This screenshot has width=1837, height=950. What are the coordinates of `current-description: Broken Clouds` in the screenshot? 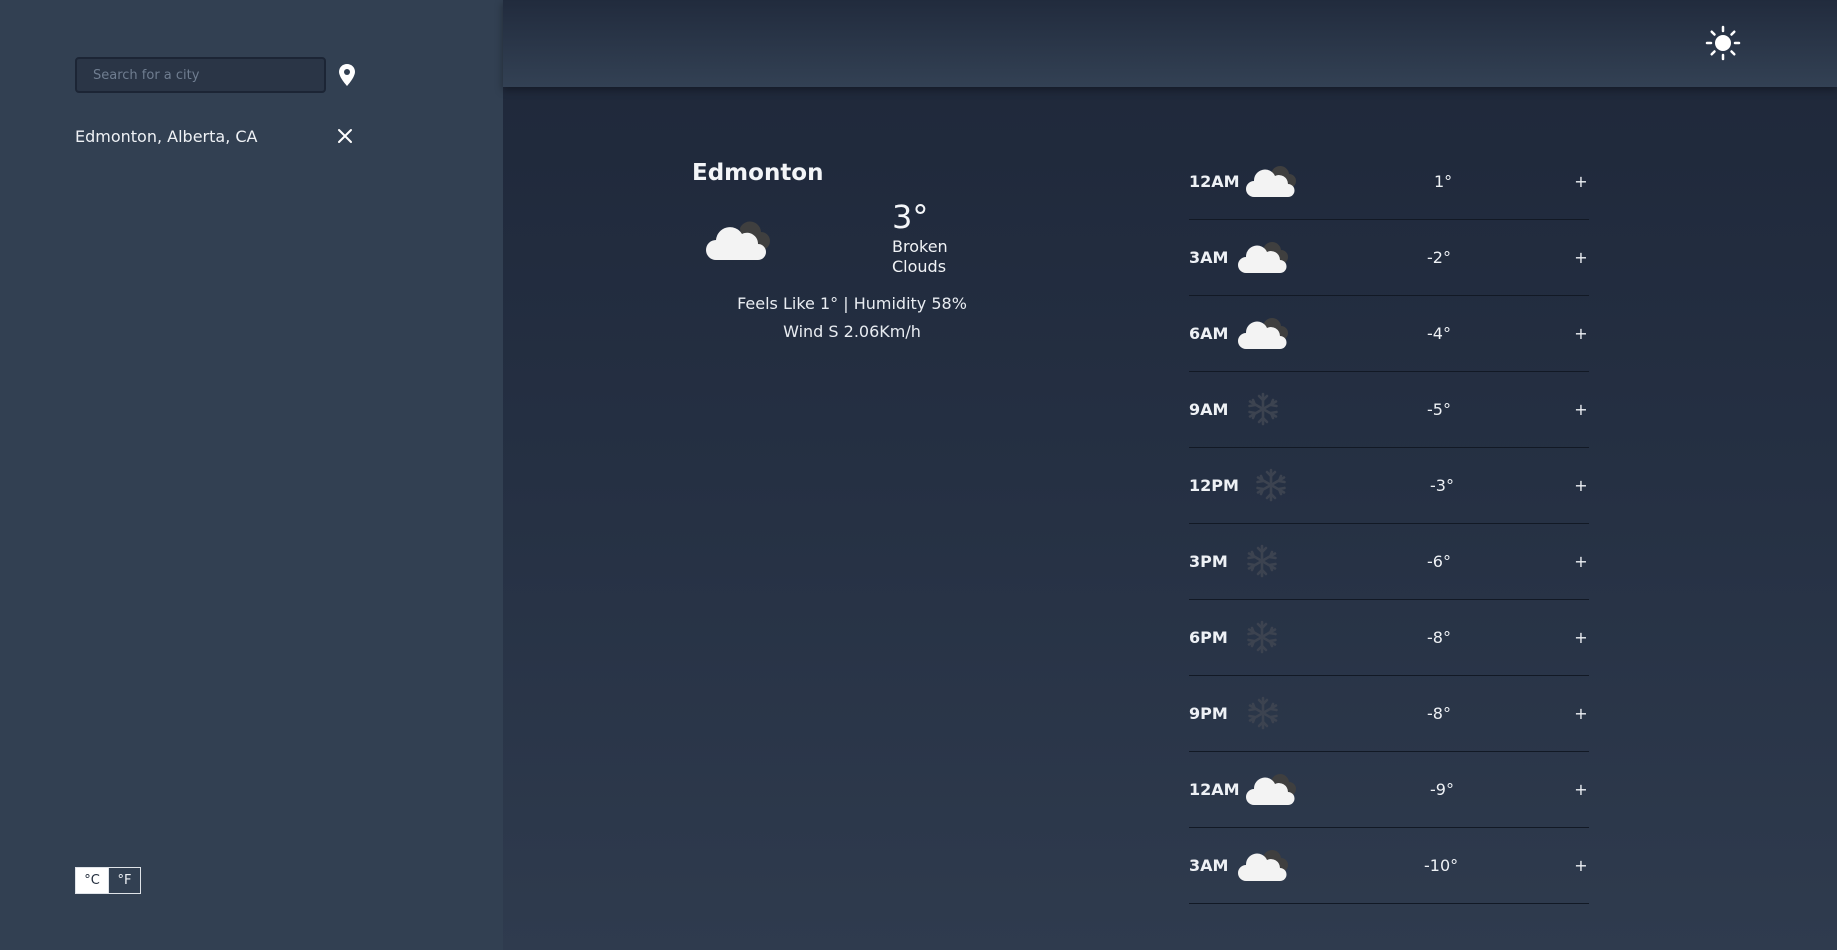 It's located at (920, 257).